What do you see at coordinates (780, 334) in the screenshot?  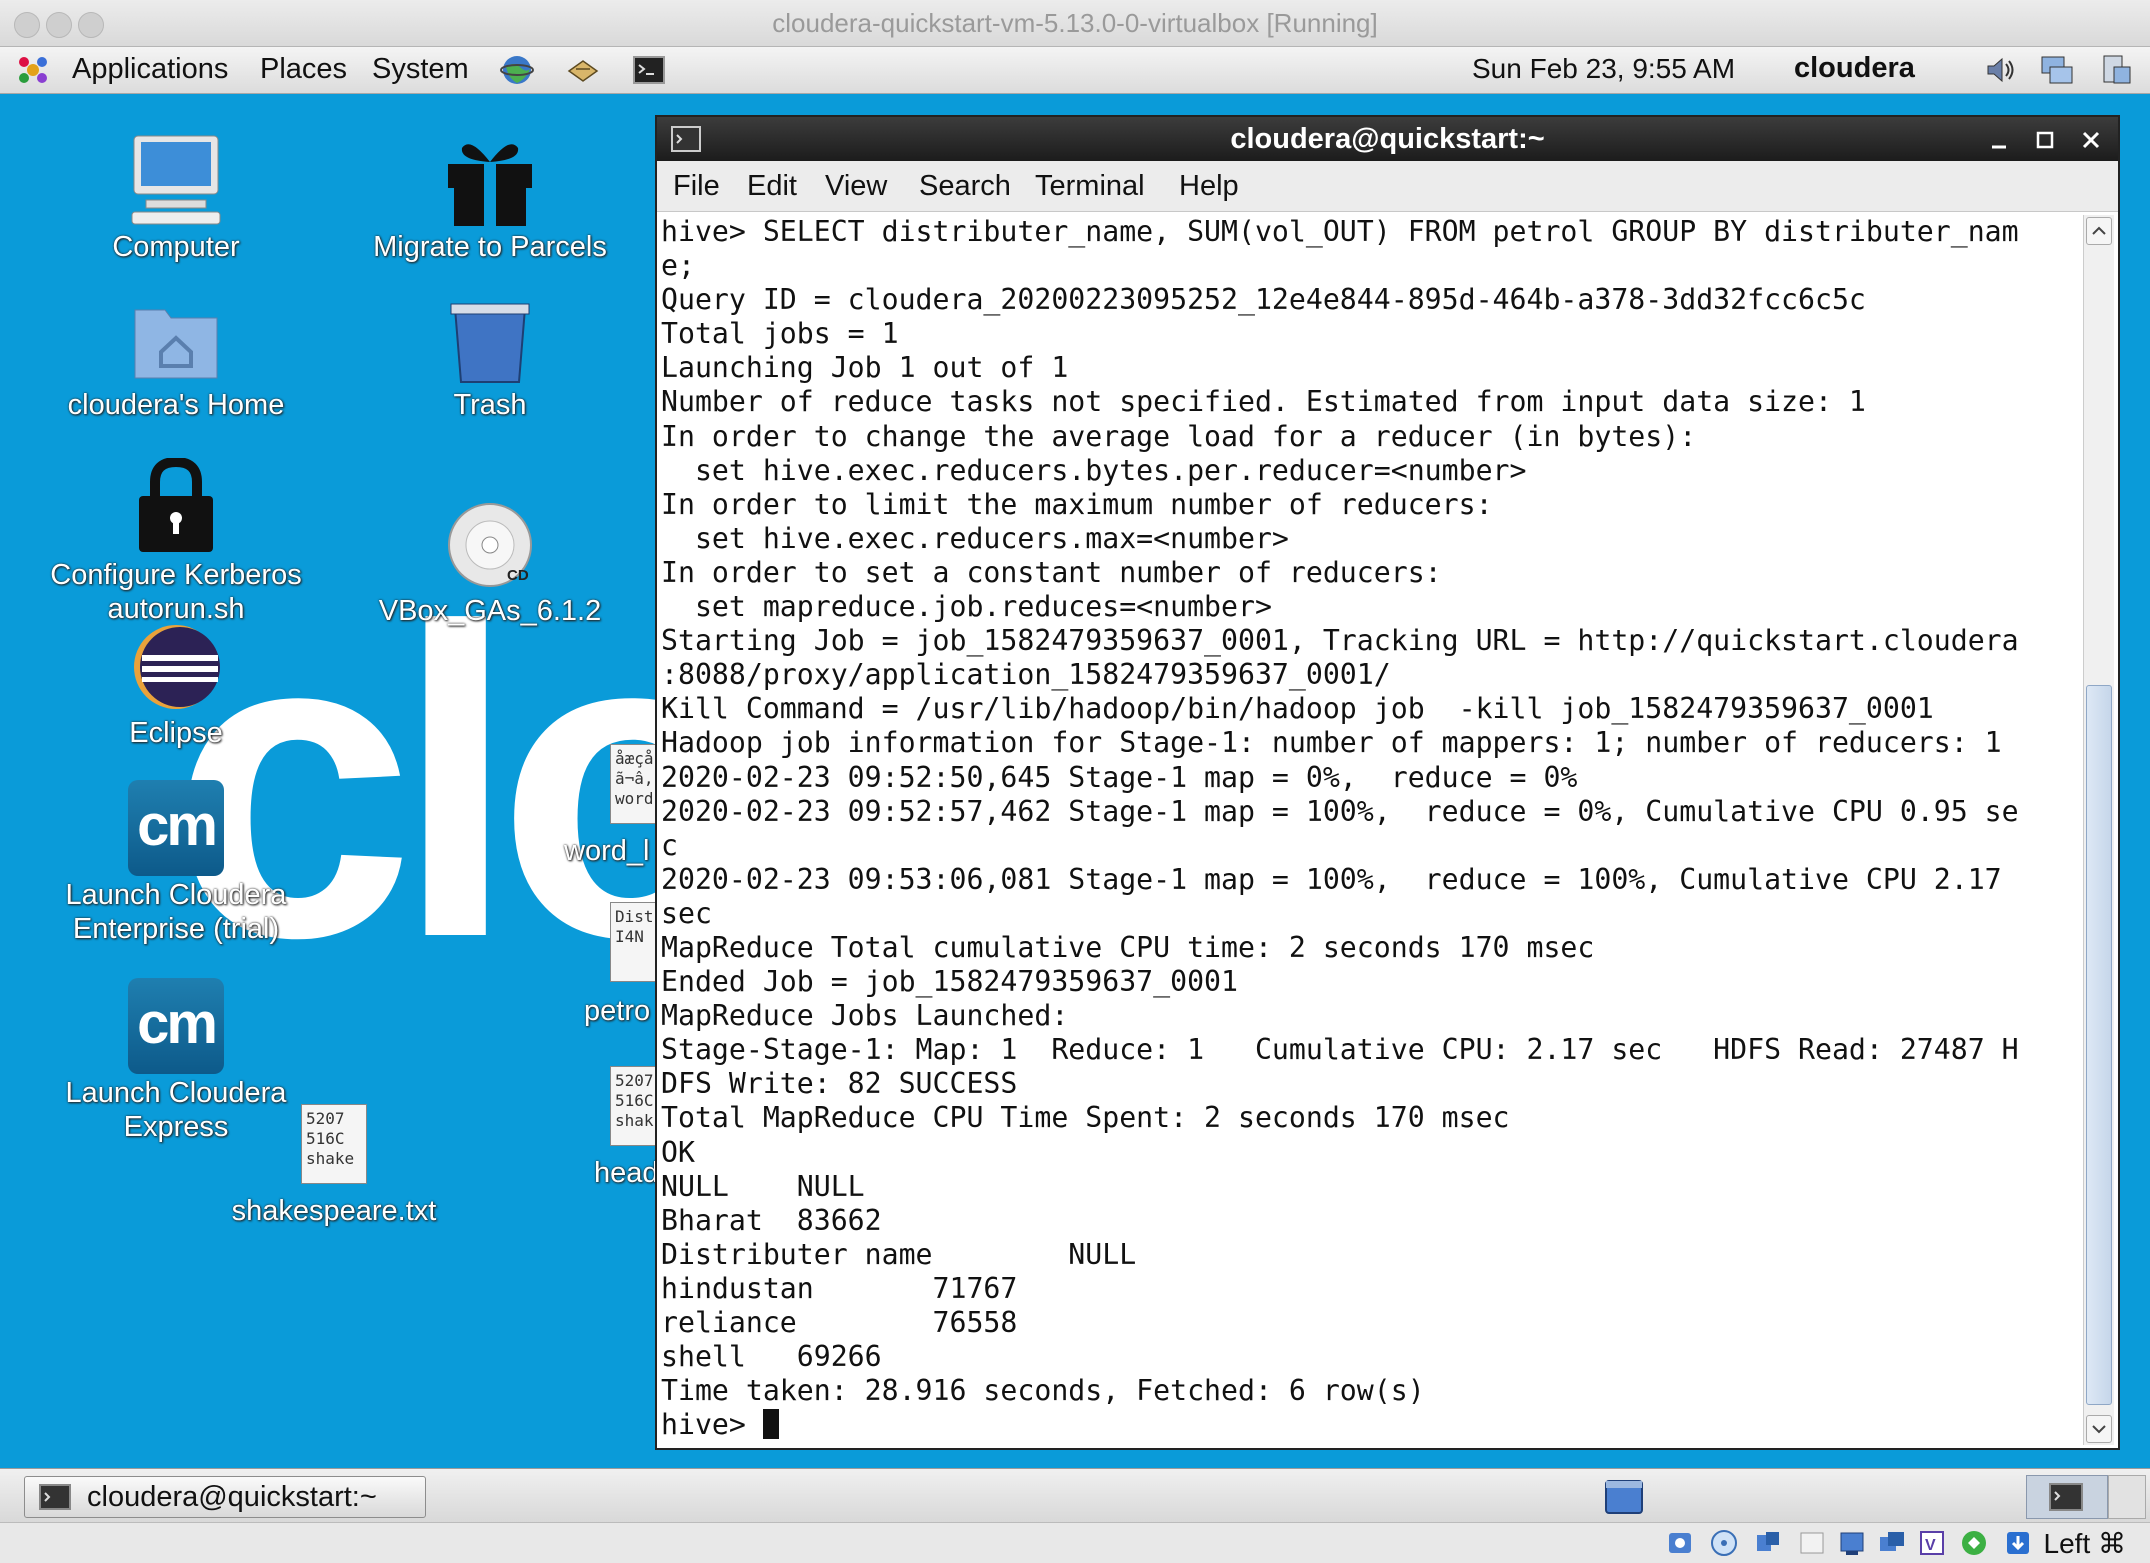 I see `terminal-line: Total jobs = 1` at bounding box center [780, 334].